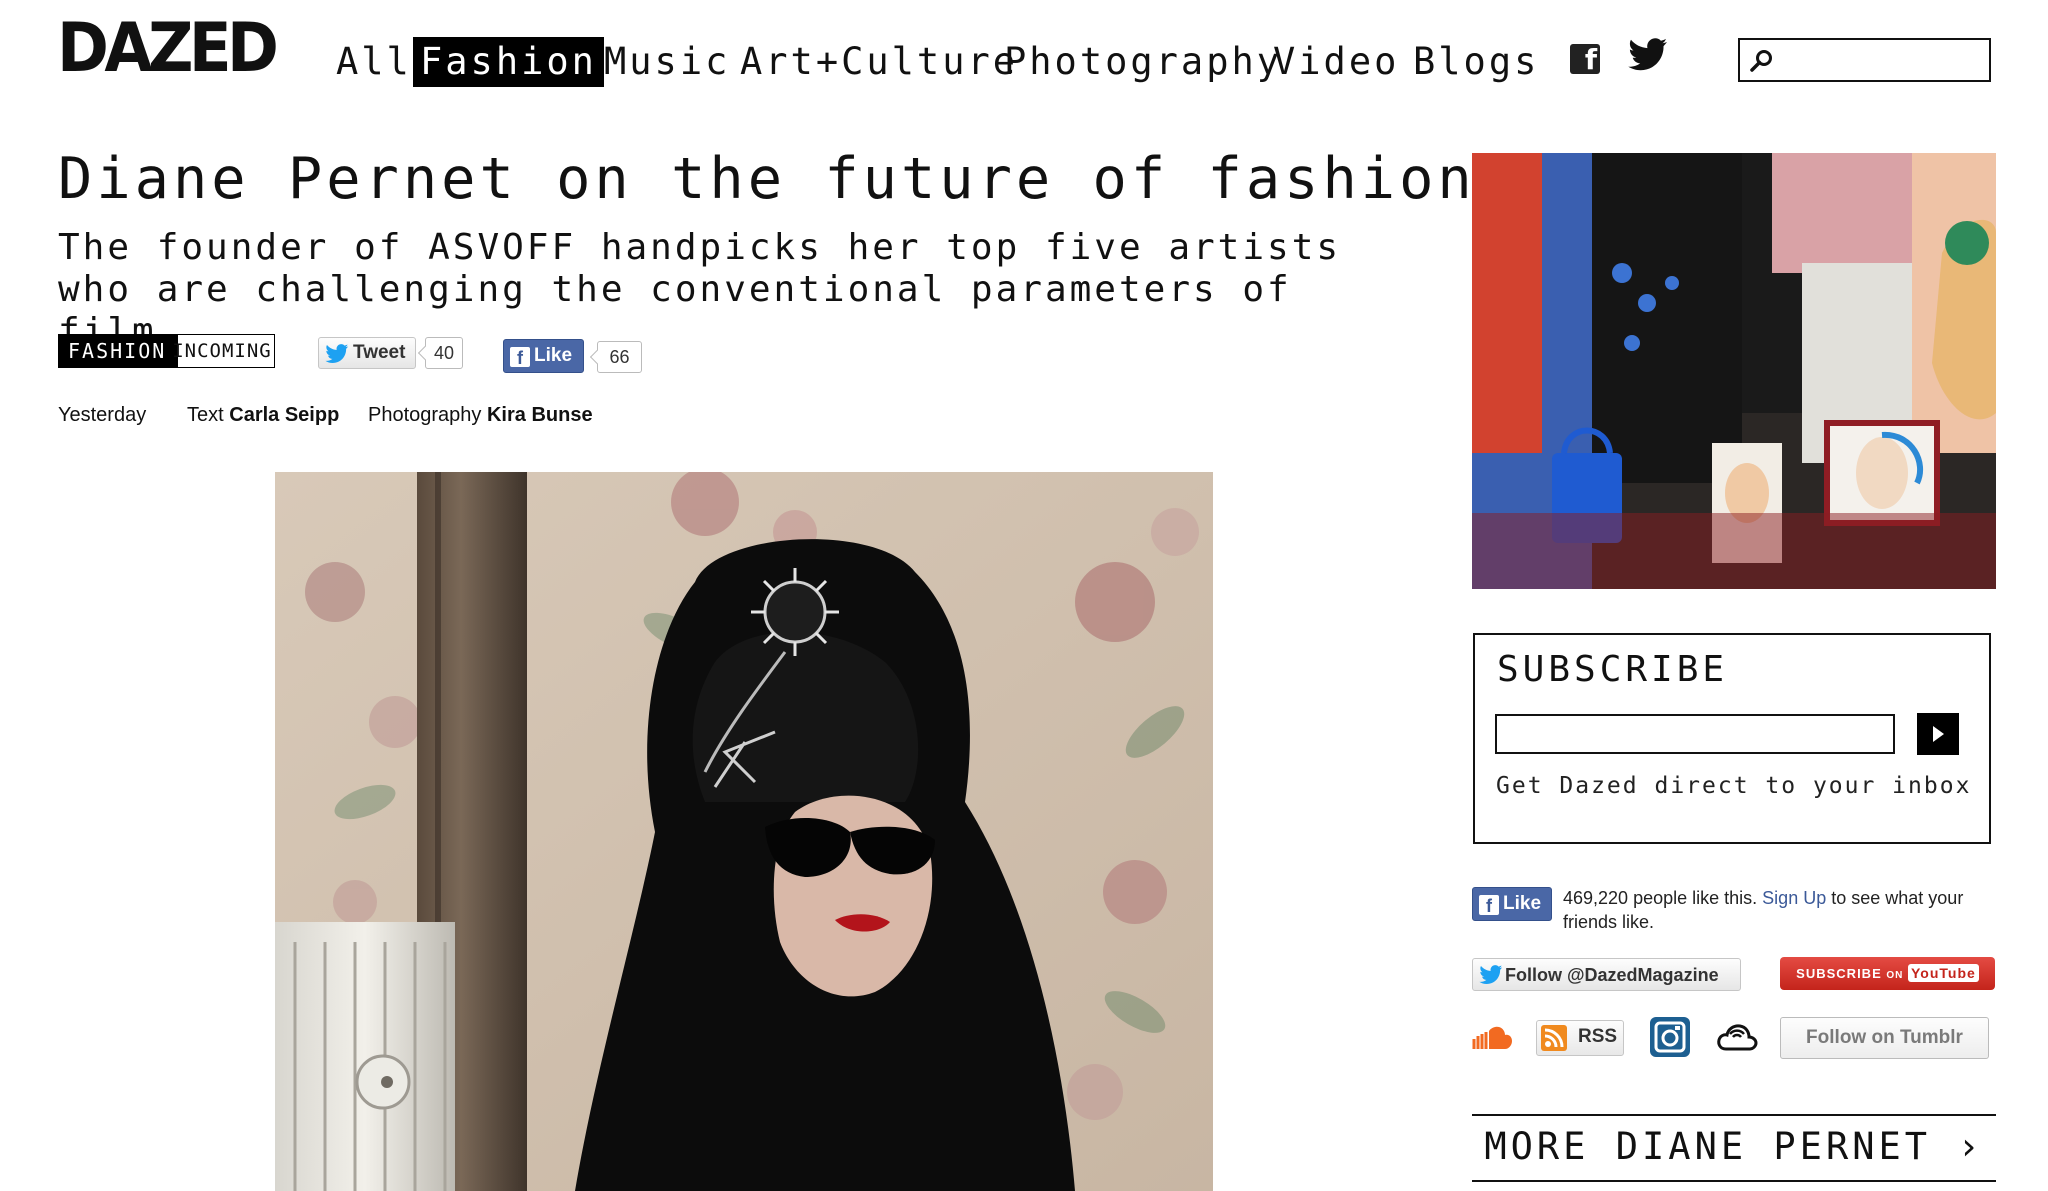  Describe the element at coordinates (1695, 734) in the screenshot. I see `subscribe-email-input` at that location.